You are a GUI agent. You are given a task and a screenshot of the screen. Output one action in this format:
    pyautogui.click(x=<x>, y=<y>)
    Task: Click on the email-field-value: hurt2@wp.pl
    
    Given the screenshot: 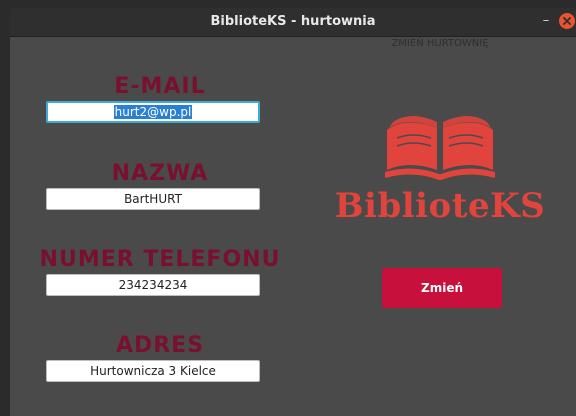 What is the action you would take?
    pyautogui.click(x=153, y=112)
    